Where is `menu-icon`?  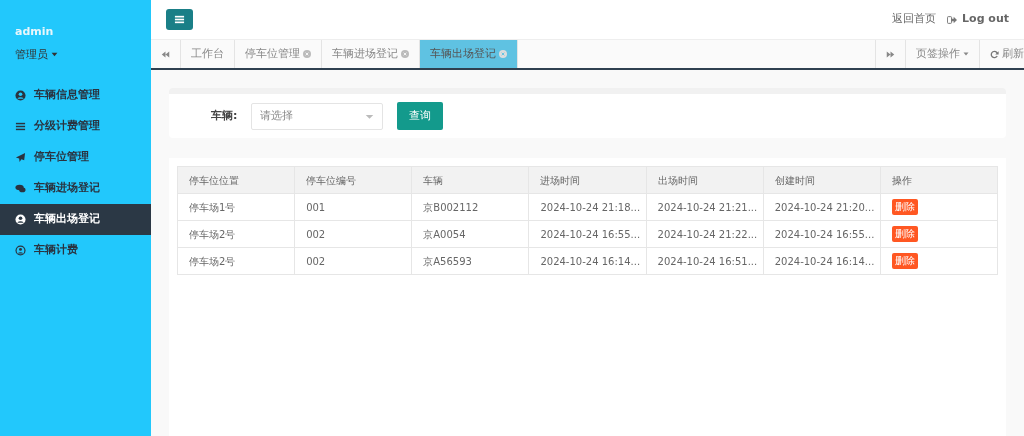
menu-icon is located at coordinates (179, 19).